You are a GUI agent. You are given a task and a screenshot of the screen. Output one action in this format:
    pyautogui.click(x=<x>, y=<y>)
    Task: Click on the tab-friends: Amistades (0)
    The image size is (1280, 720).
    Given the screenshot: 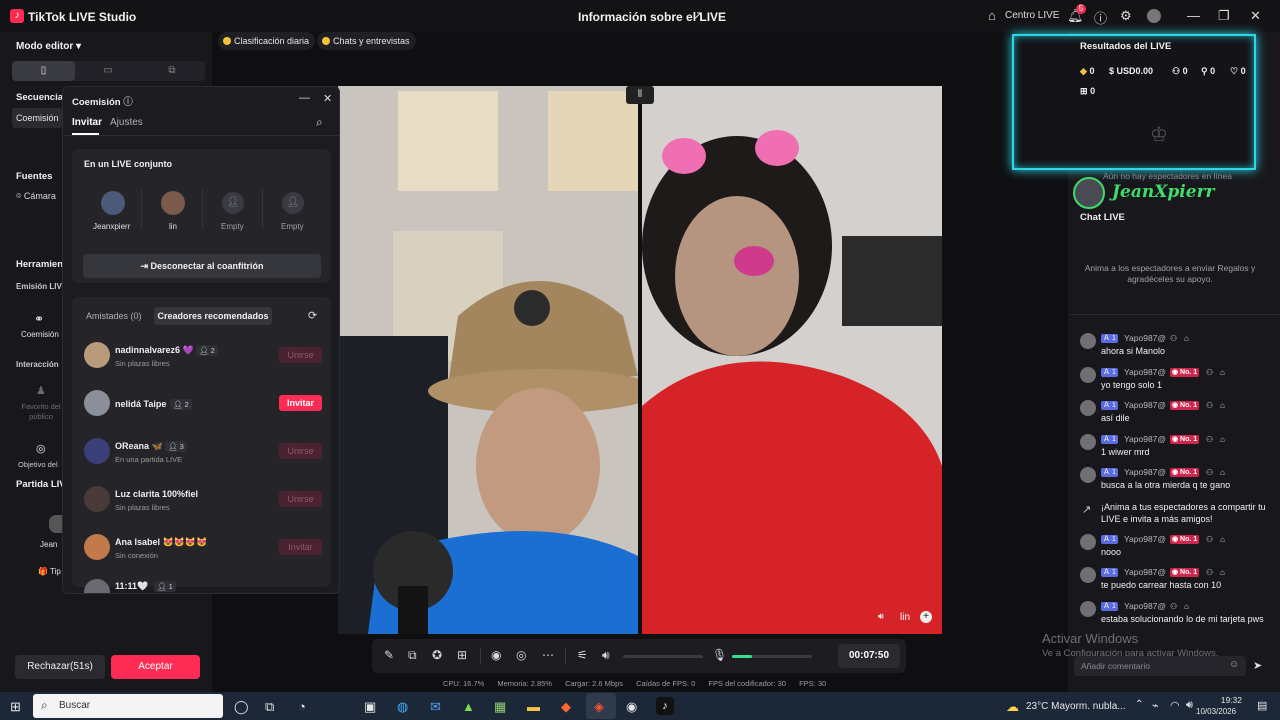 What is the action you would take?
    pyautogui.click(x=114, y=316)
    